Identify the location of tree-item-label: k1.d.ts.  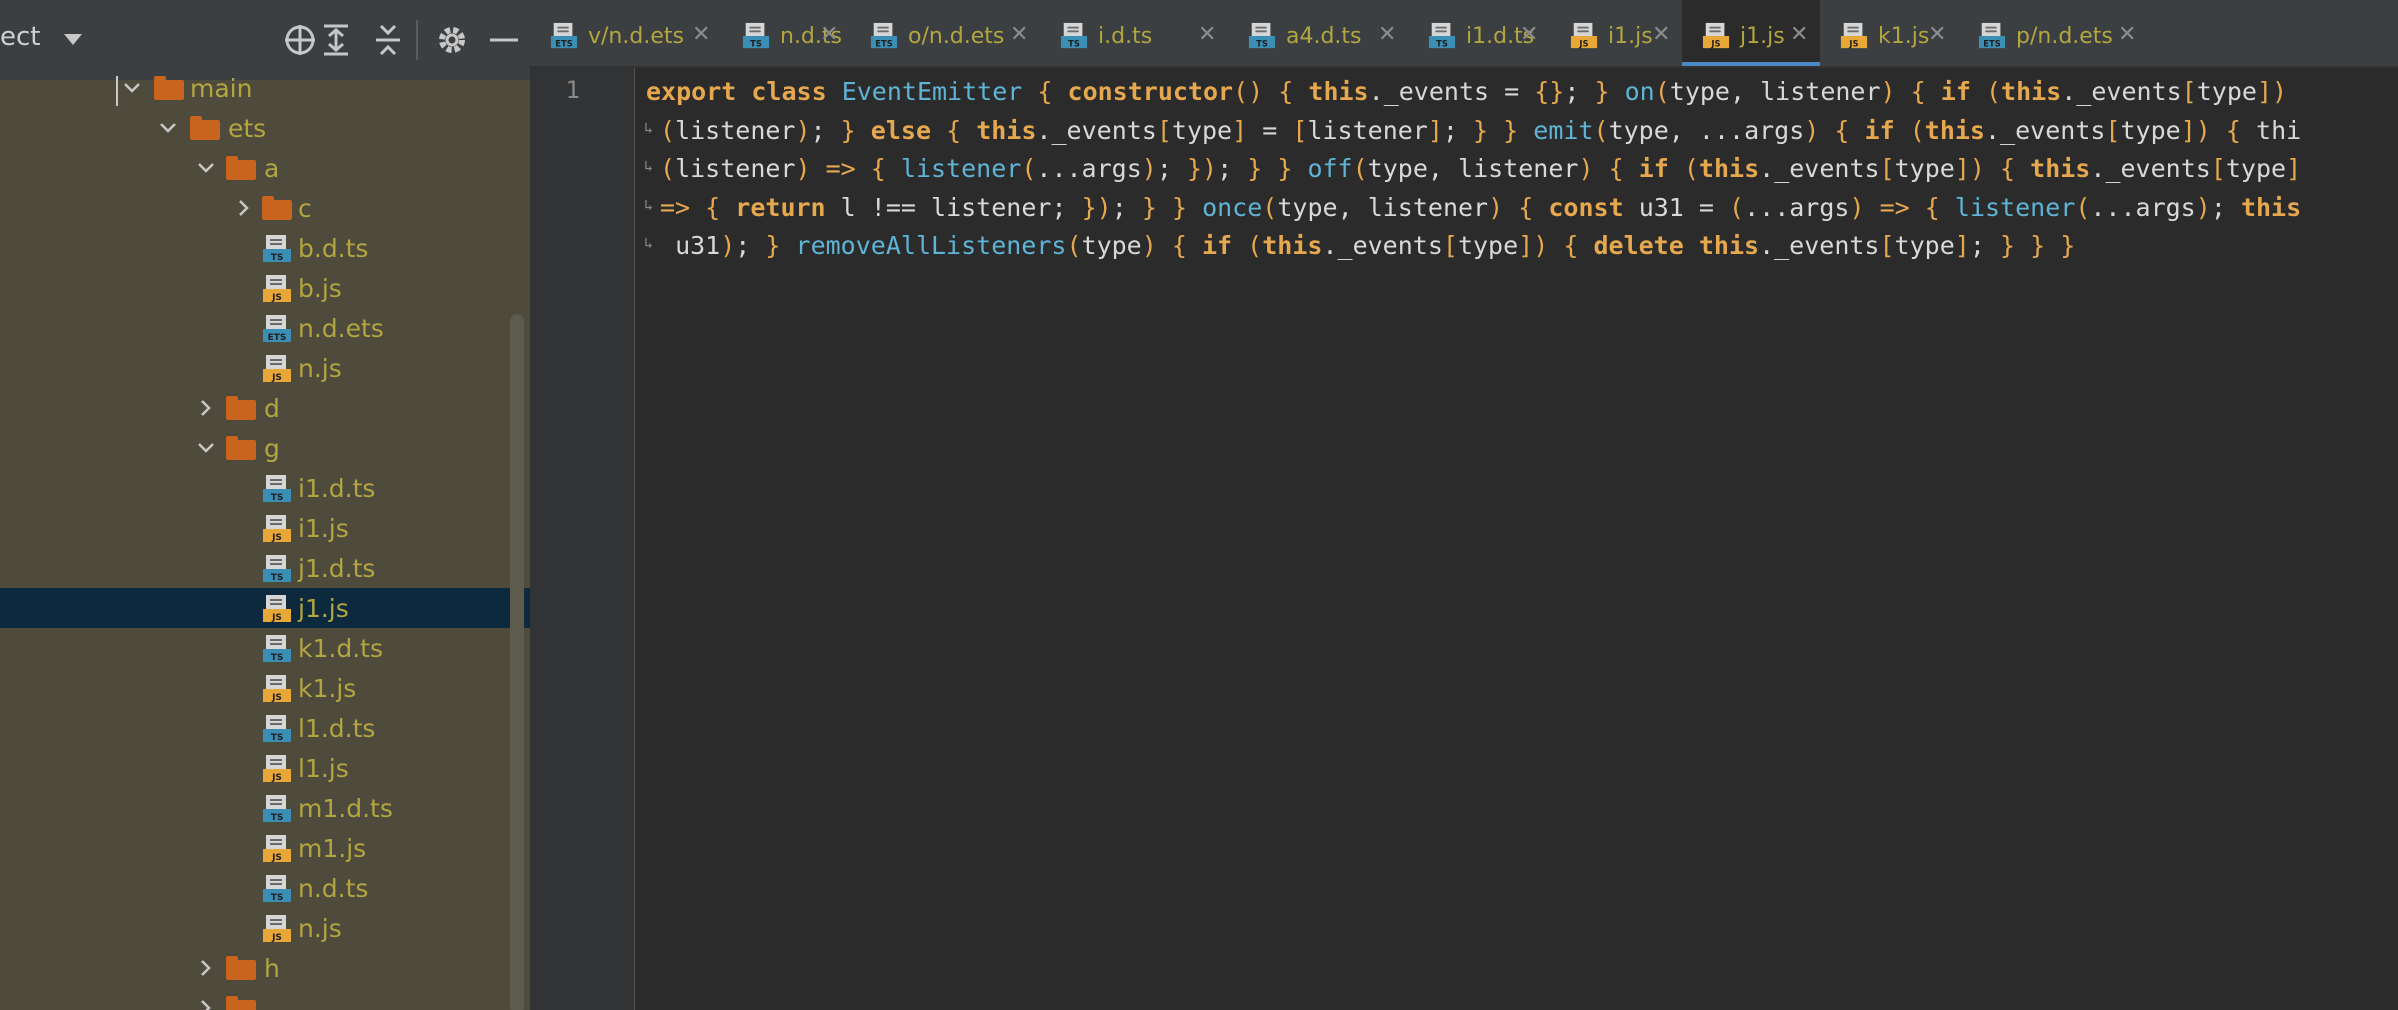
(340, 648).